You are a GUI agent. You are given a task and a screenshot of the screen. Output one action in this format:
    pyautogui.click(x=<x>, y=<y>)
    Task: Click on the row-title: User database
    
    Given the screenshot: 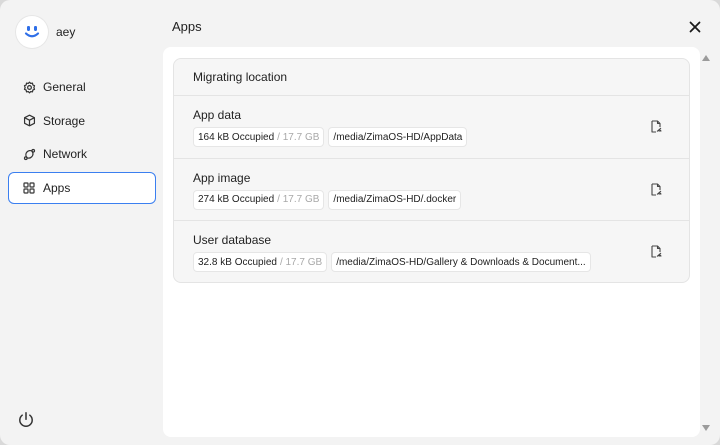 What is the action you would take?
    pyautogui.click(x=232, y=240)
    